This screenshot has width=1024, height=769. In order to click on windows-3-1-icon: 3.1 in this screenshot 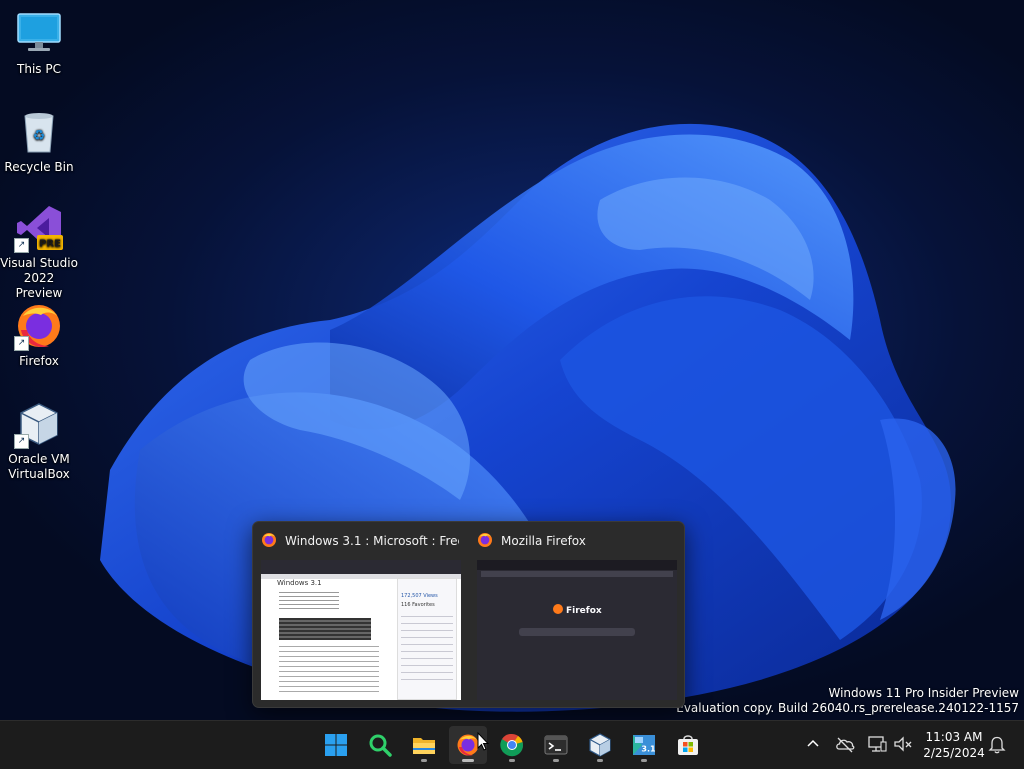, I will do `click(644, 745)`.